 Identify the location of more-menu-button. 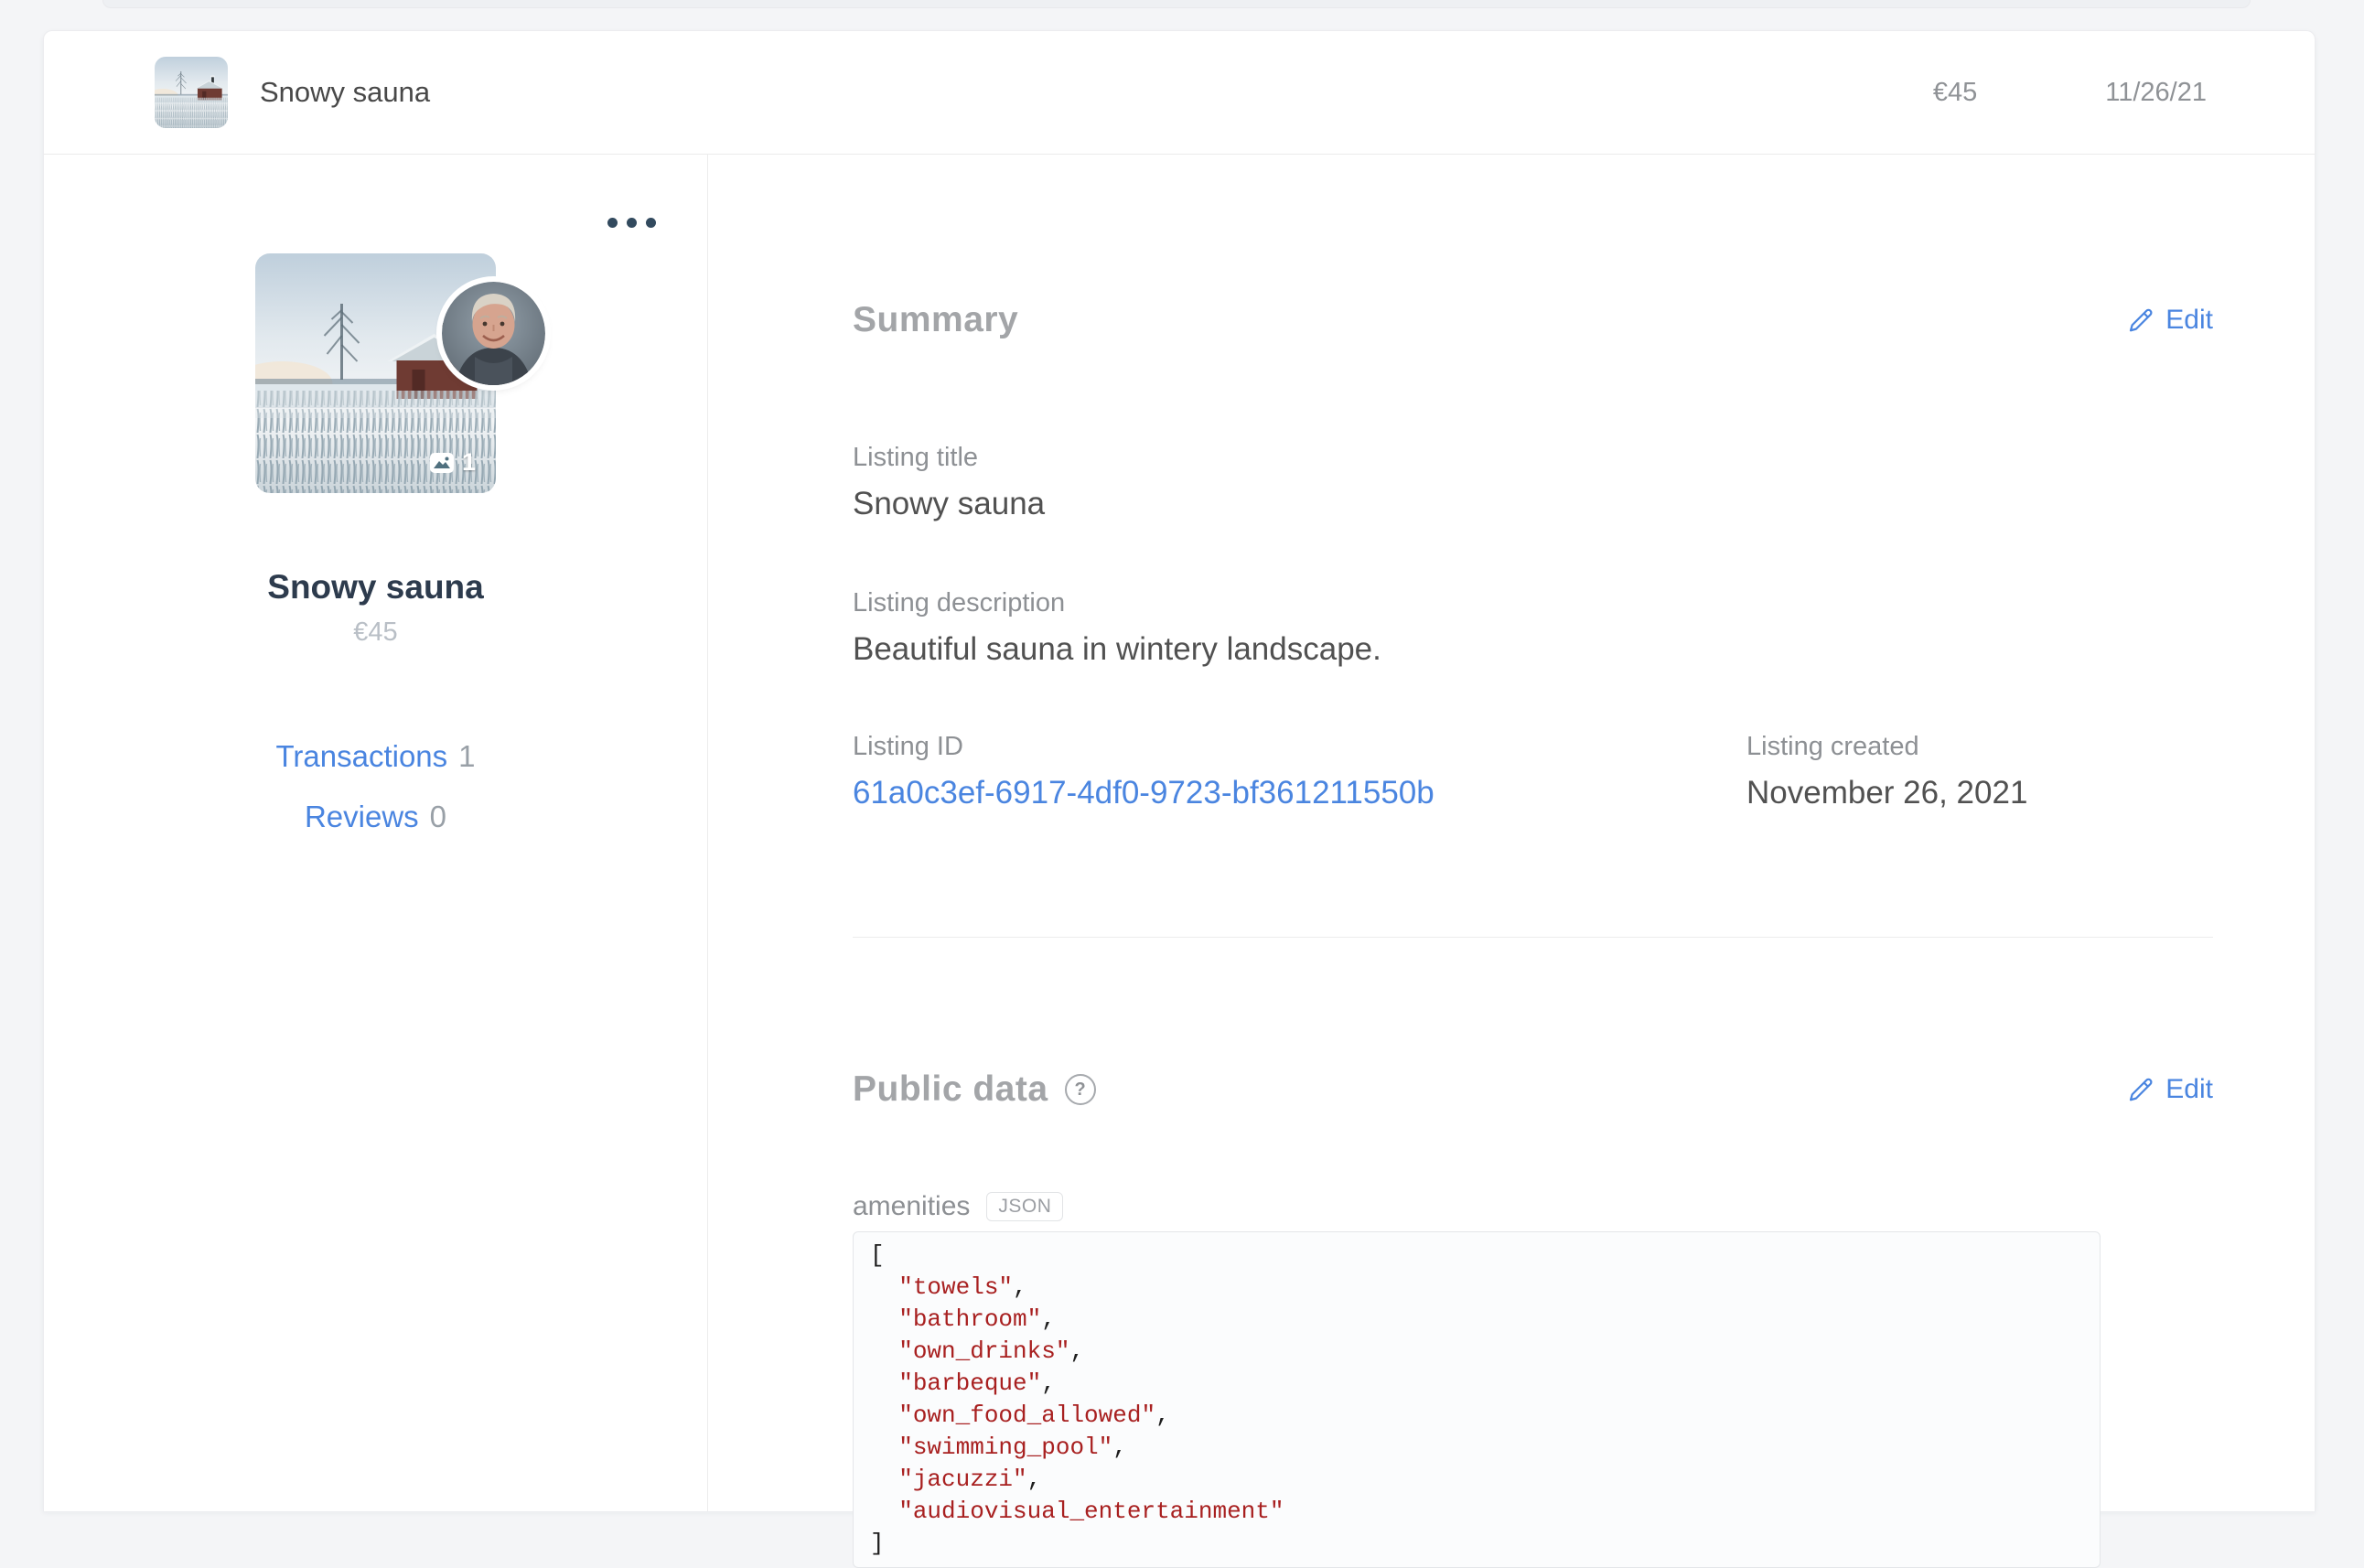
(631, 222).